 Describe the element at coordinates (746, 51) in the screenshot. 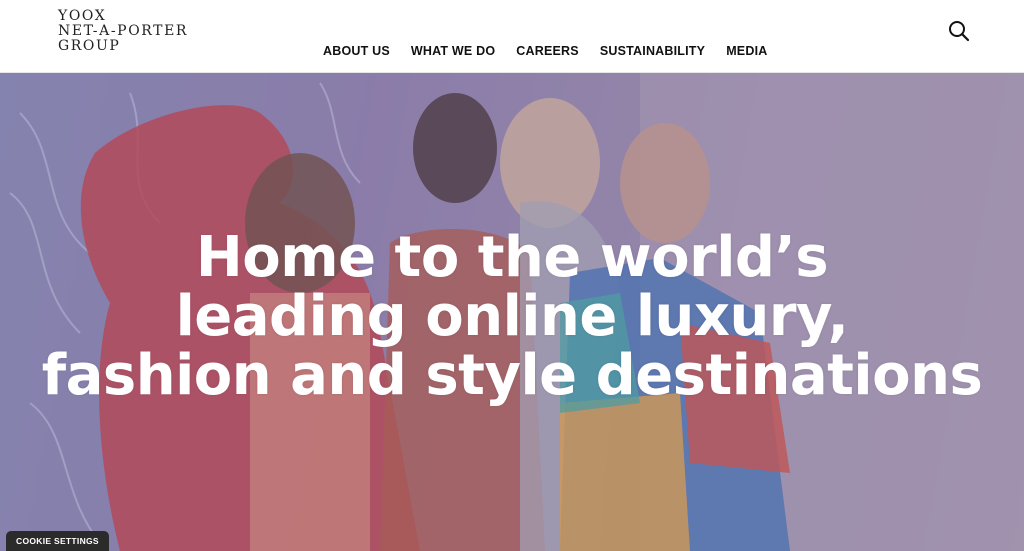

I see `nav-media: MEDIA` at that location.